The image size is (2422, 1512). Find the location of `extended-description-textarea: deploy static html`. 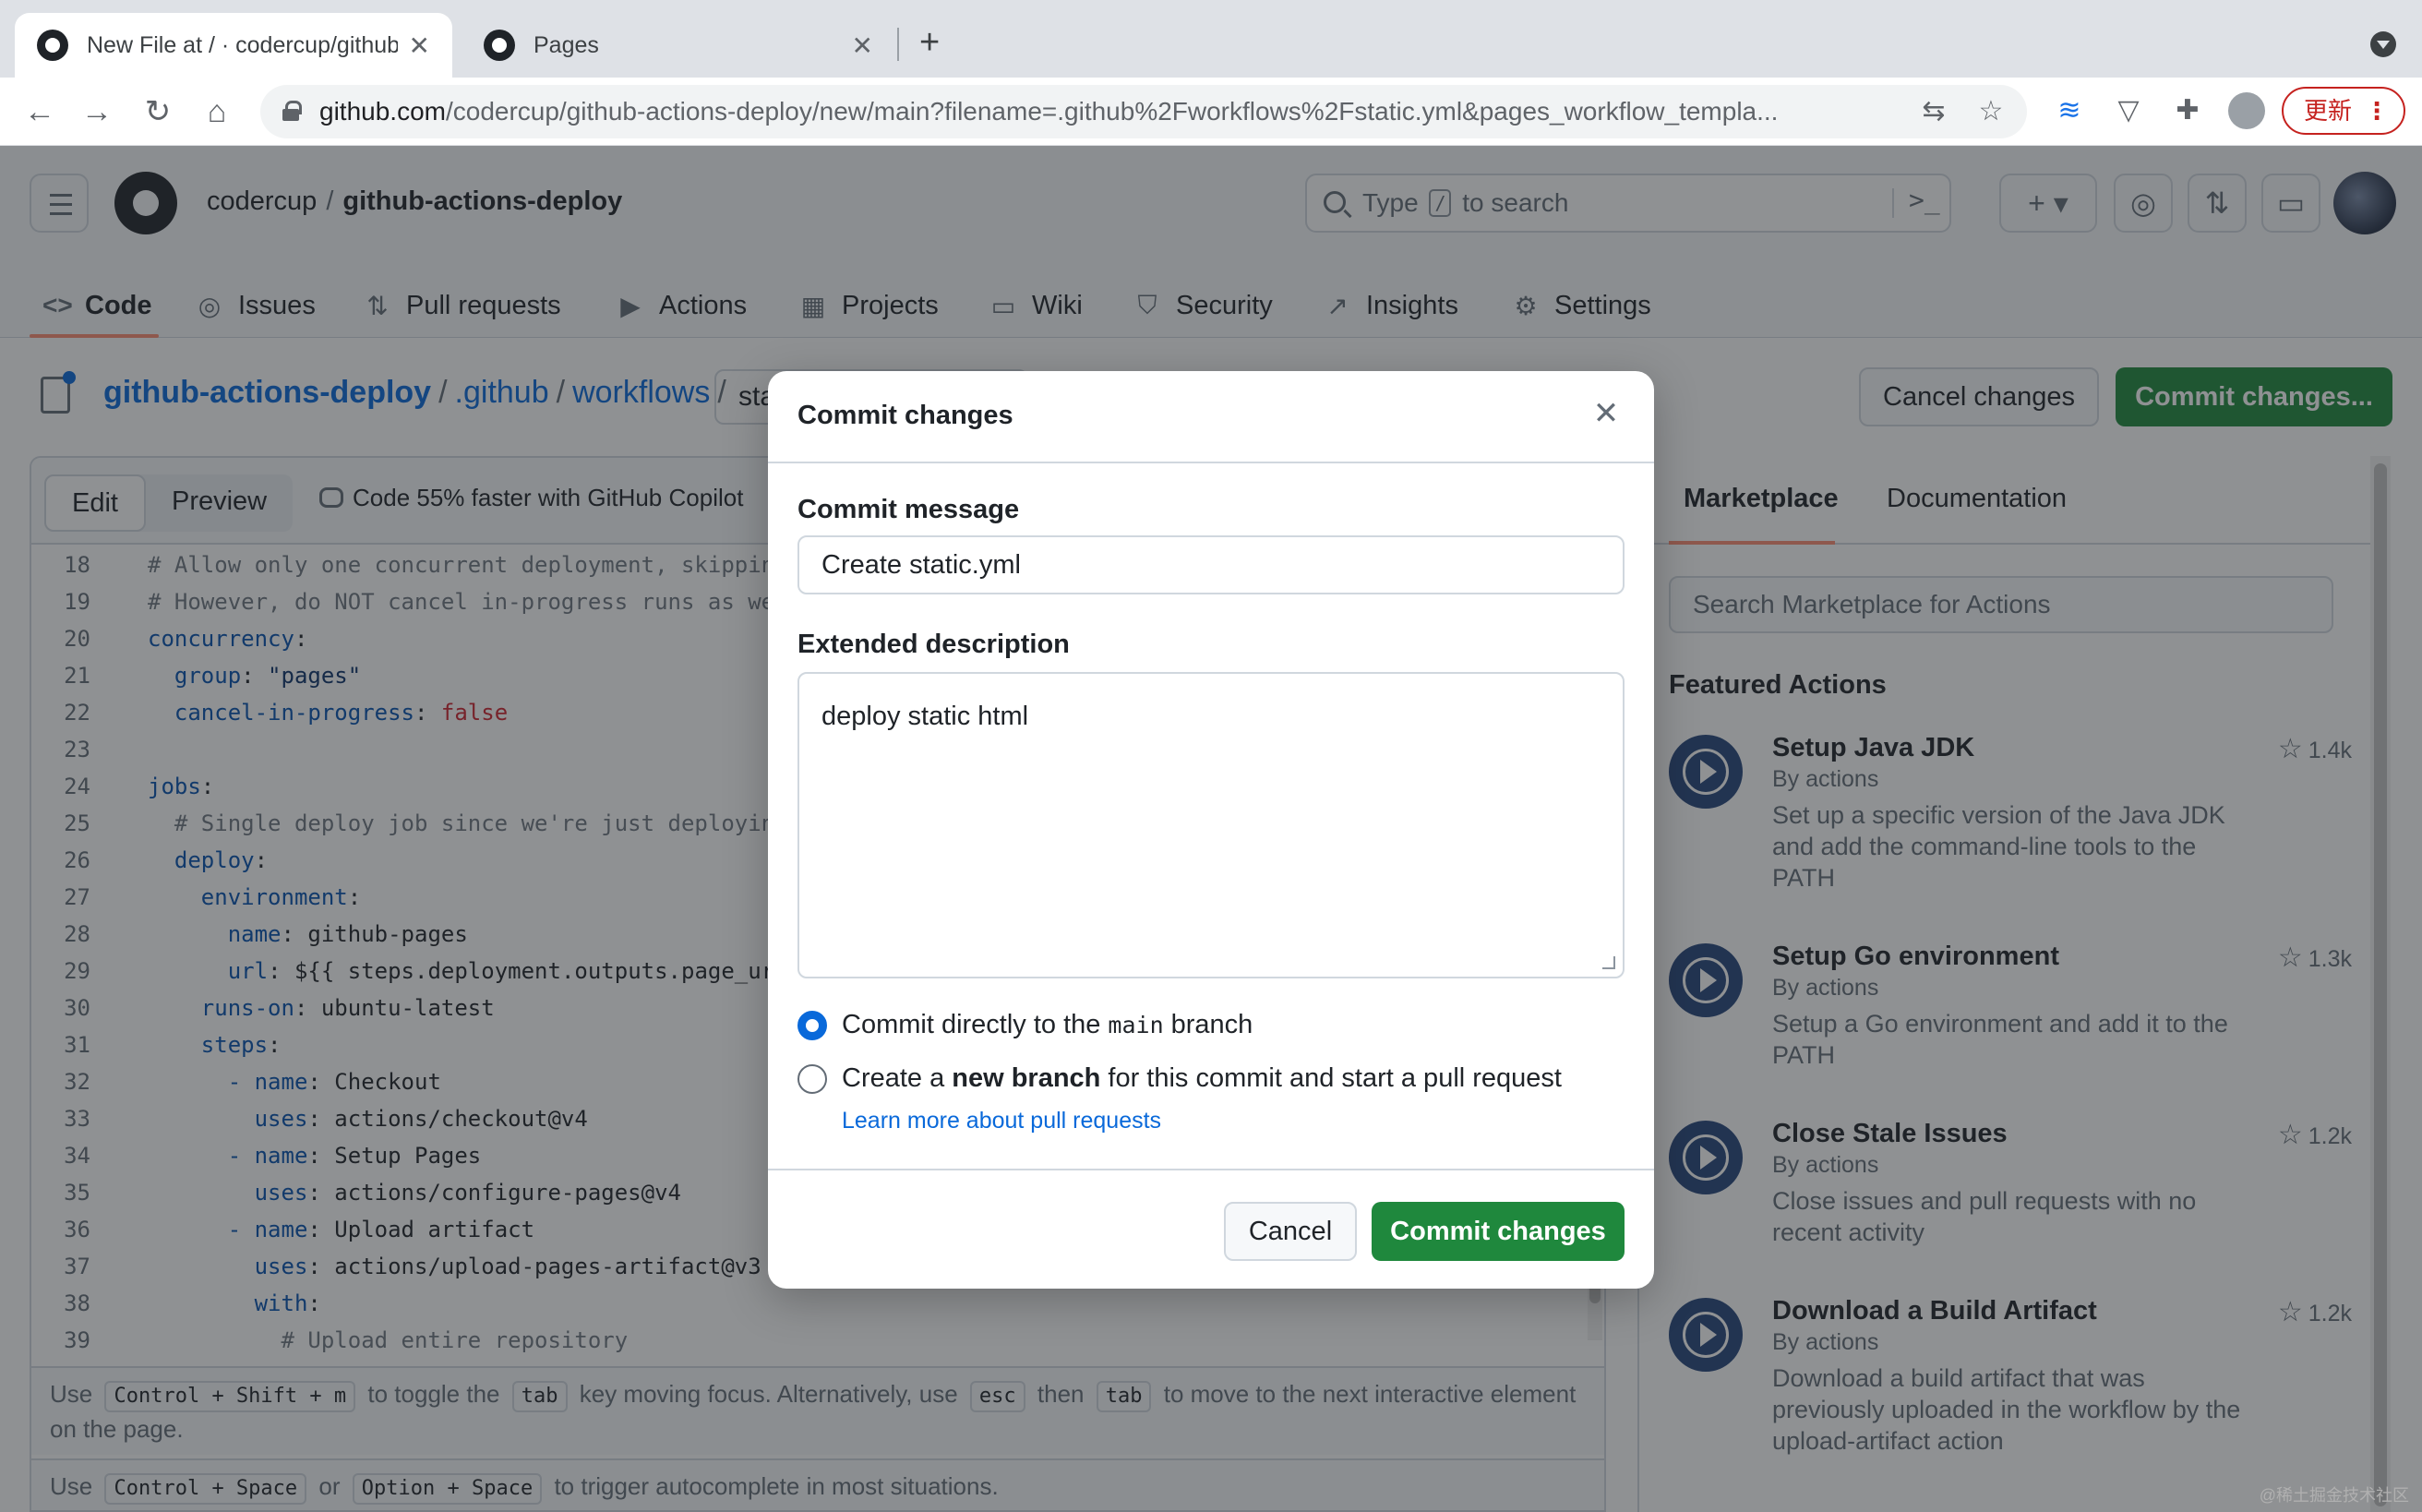

extended-description-textarea: deploy static html is located at coordinates (1211, 825).